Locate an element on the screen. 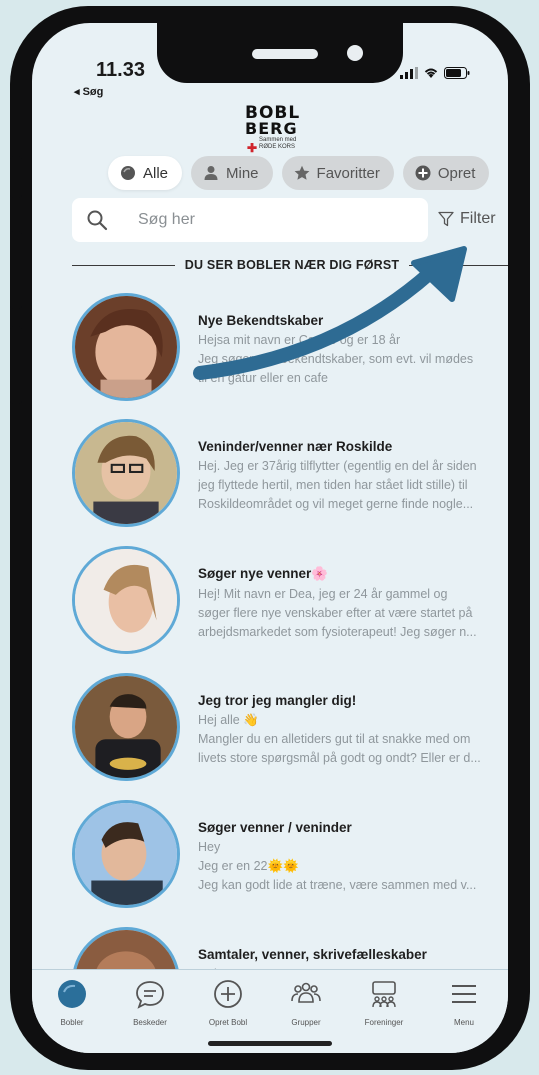 Image resolution: width=539 pixels, height=1075 pixels. volume-up-button is located at coordinates (16, 270).